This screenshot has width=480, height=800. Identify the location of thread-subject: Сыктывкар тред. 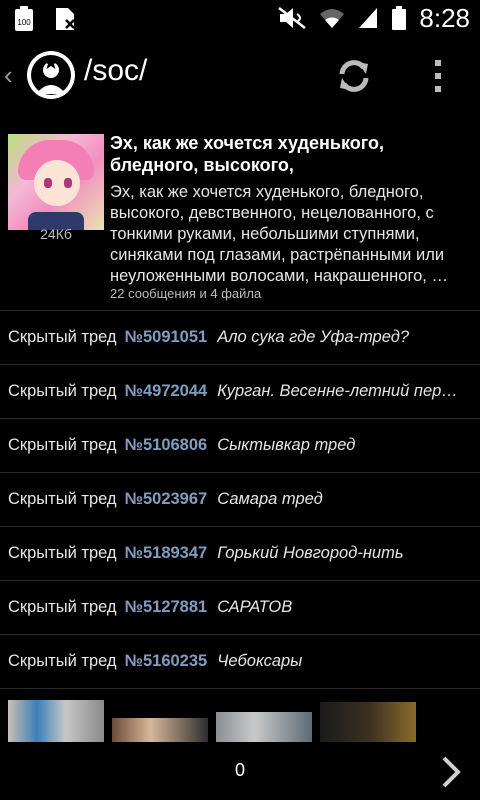
(286, 445).